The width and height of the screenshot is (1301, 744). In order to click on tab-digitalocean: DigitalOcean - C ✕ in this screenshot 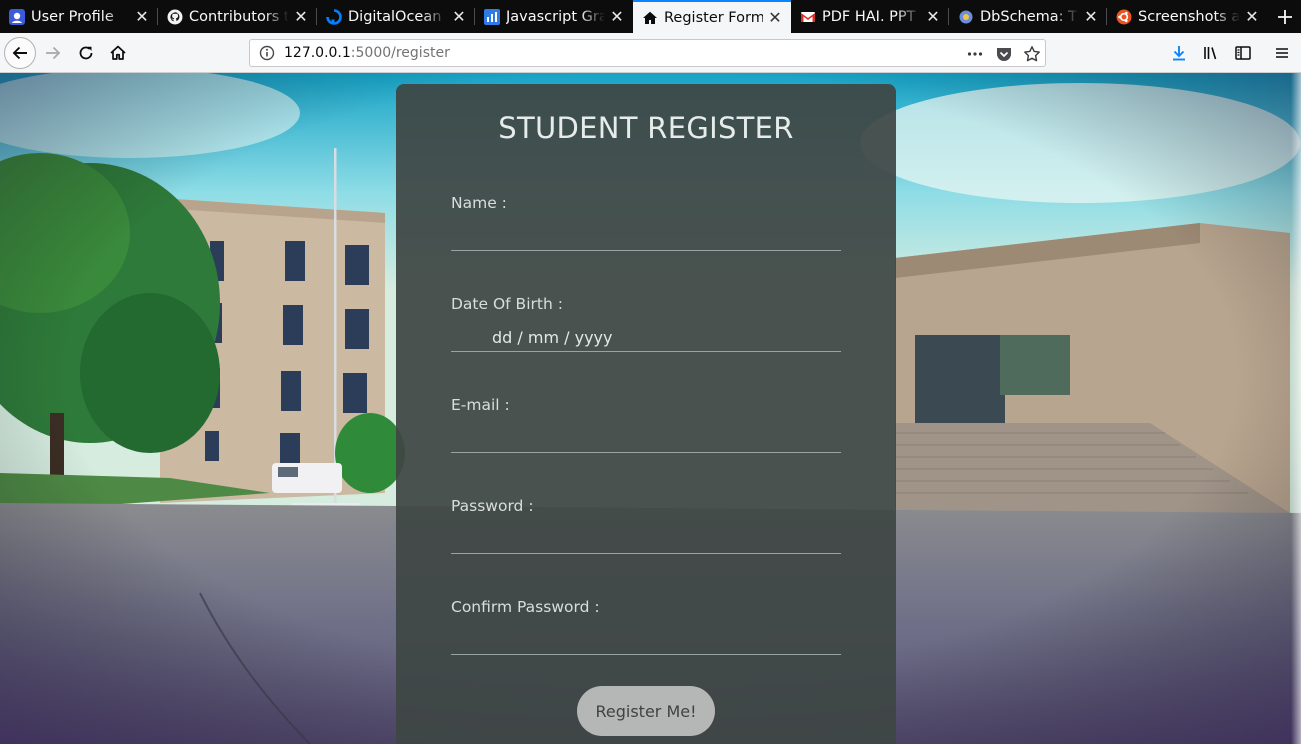, I will do `click(396, 16)`.